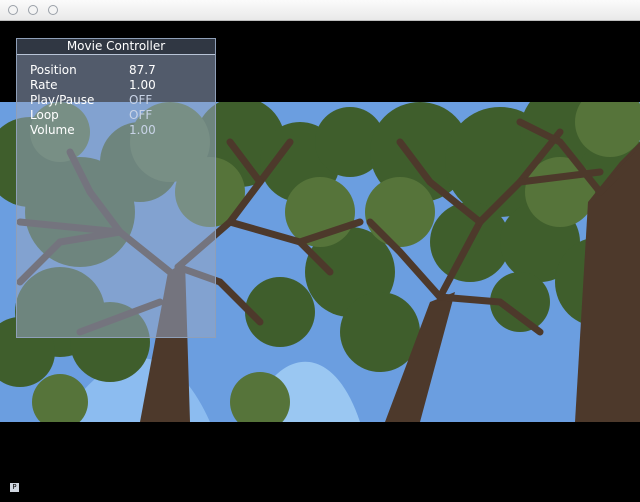 Image resolution: width=640 pixels, height=502 pixels. What do you see at coordinates (44, 115) in the screenshot?
I see `loop-label: Loop` at bounding box center [44, 115].